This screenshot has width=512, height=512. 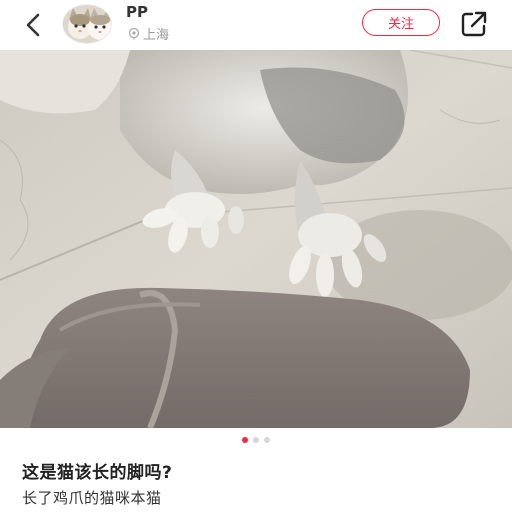 I want to click on cats-avatar-icon, so click(x=87, y=24).